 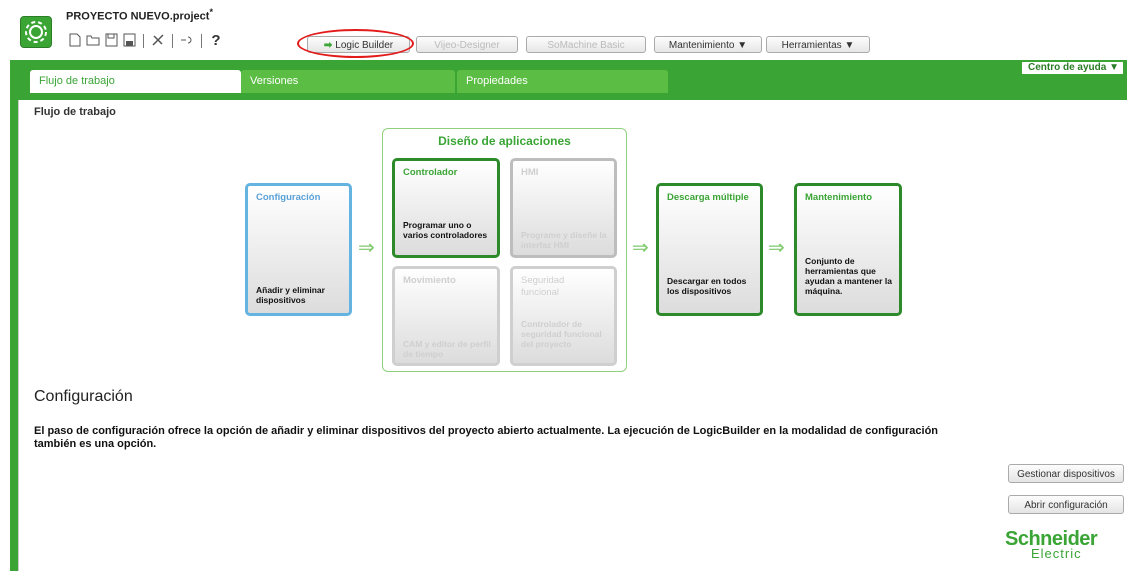 I want to click on save-icon, so click(x=111, y=41).